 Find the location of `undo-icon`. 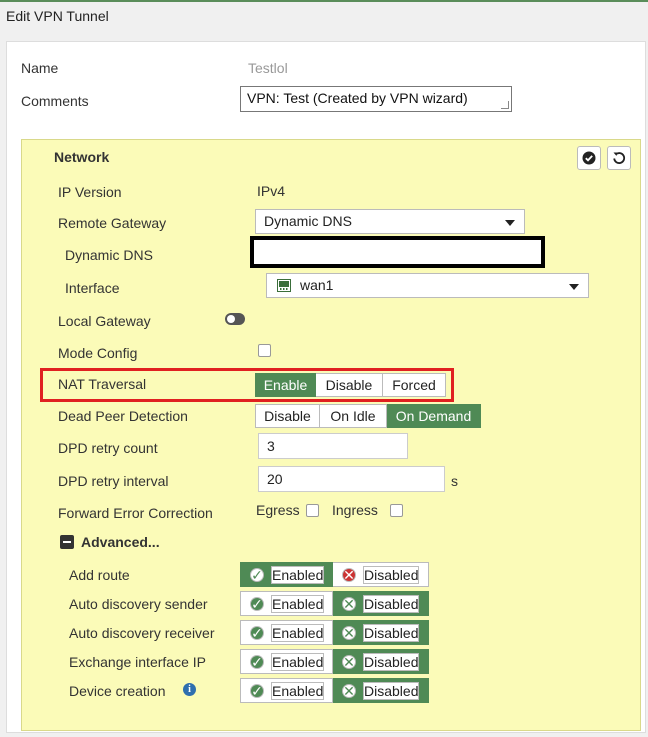

undo-icon is located at coordinates (619, 158).